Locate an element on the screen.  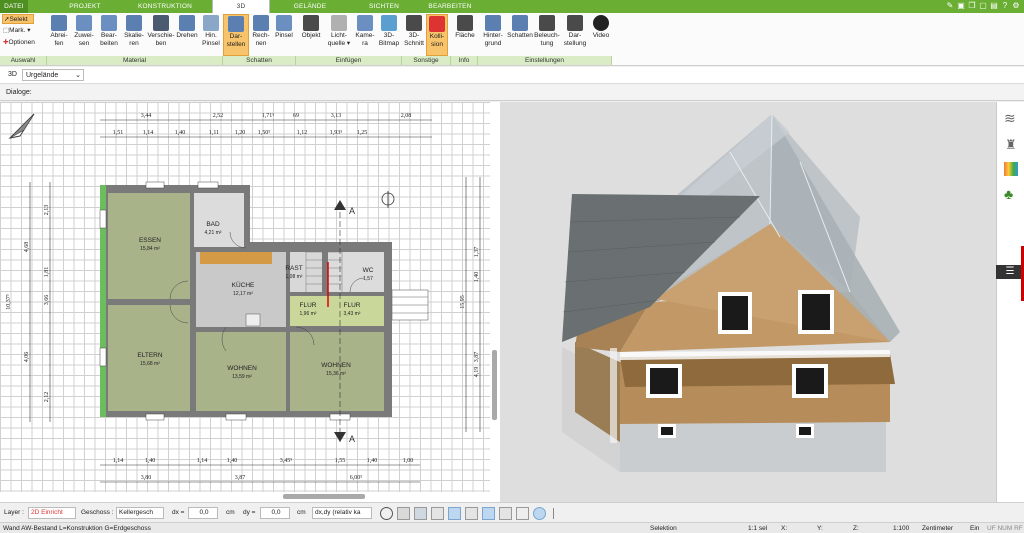
layer-select: 2D Einricht is located at coordinates (52, 513).